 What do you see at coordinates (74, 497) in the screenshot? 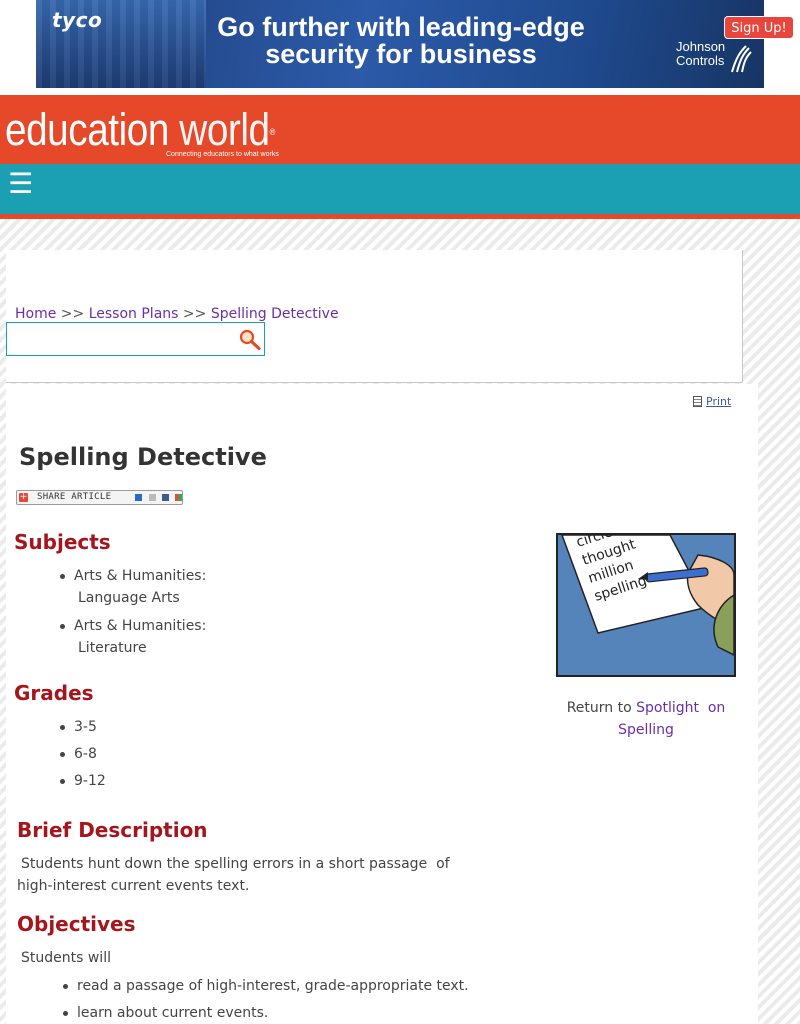
I see `share-label: SHARE ARTICLE` at bounding box center [74, 497].